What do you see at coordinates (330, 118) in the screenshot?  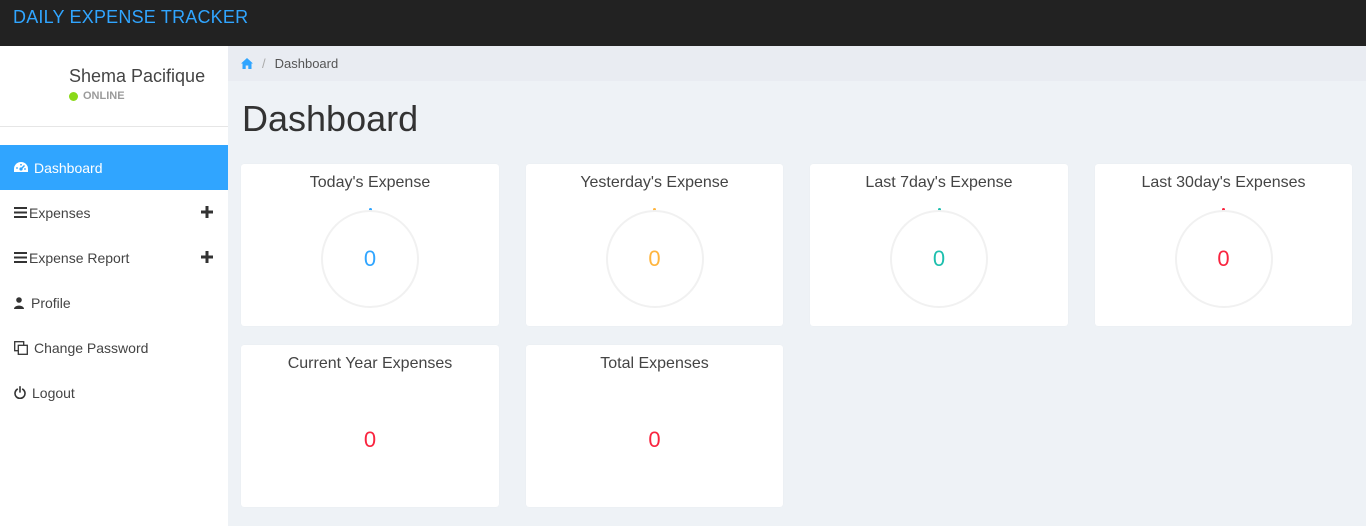 I see `page-title: Dashboard` at bounding box center [330, 118].